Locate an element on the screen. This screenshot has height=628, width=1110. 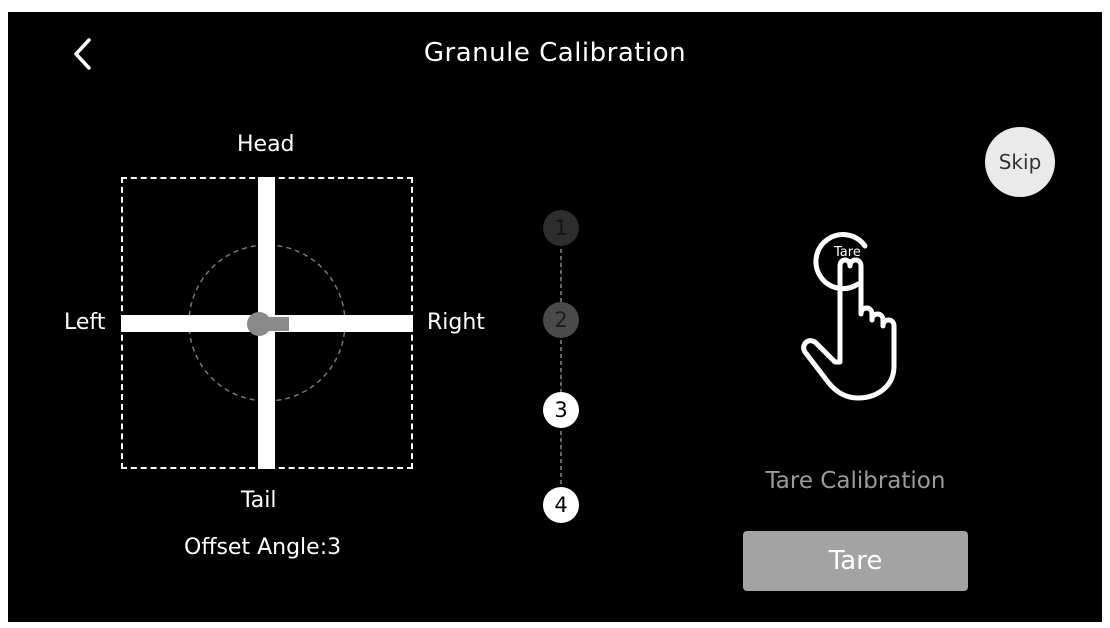
step-1: 1 is located at coordinates (561, 228).